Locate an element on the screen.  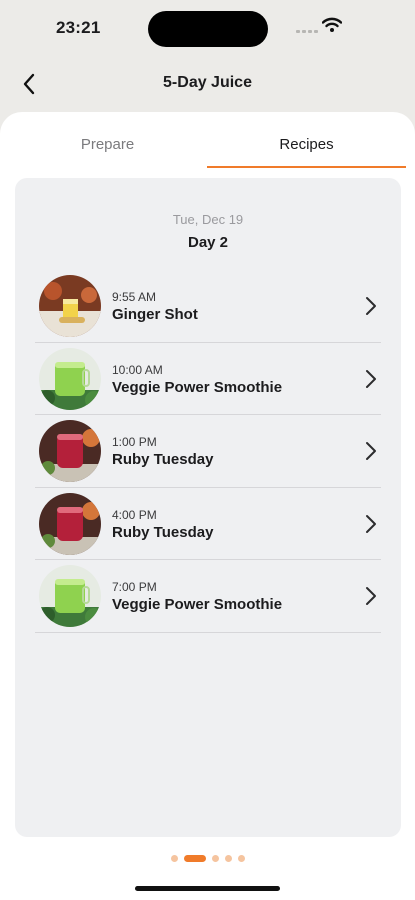
page-title: 5-Day Juice is located at coordinates (207, 82).